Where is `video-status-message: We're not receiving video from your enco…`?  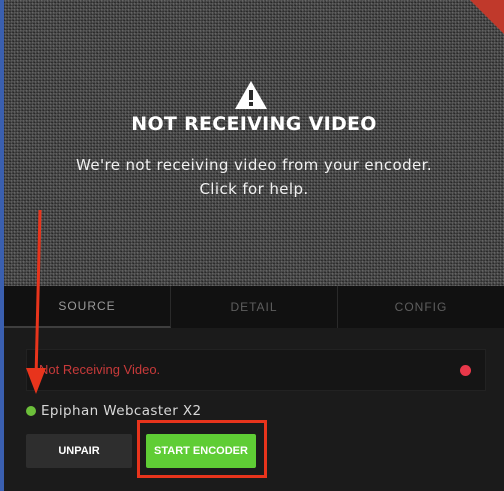 video-status-message: We're not receiving video from your enco… is located at coordinates (254, 177).